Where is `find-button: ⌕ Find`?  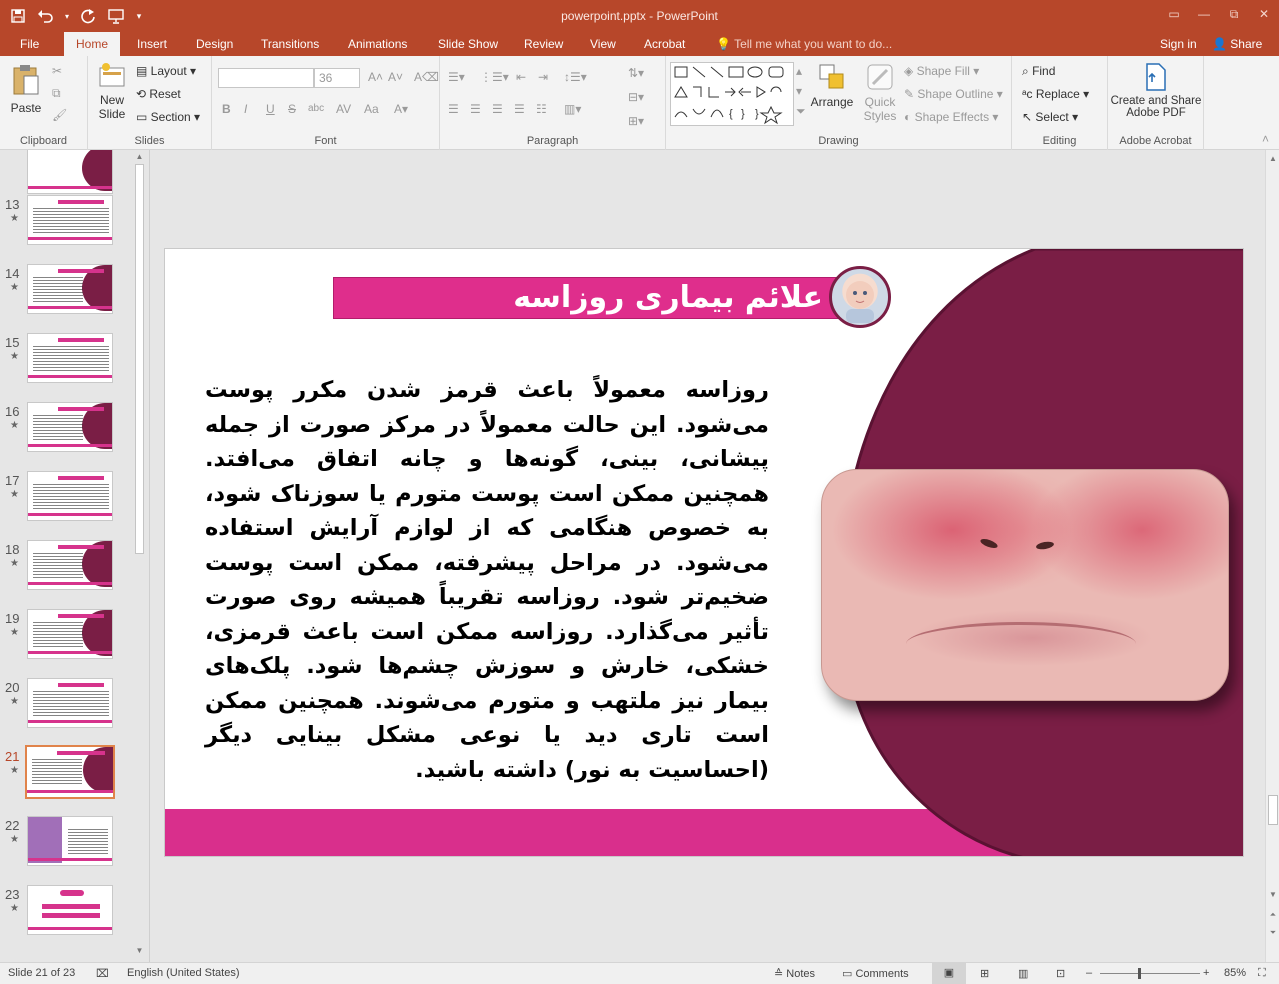
find-button: ⌕ Find is located at coordinates (1038, 71).